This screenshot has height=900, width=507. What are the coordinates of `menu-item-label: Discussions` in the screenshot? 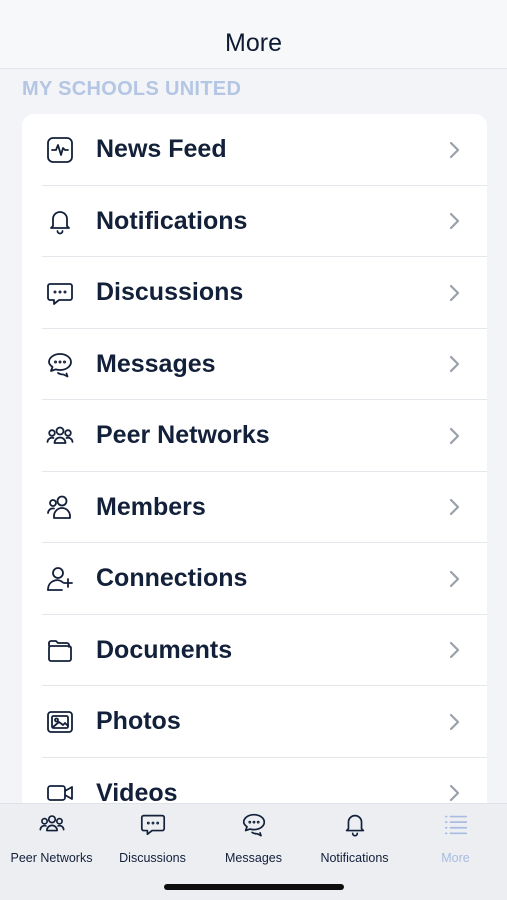 It's located at (170, 292).